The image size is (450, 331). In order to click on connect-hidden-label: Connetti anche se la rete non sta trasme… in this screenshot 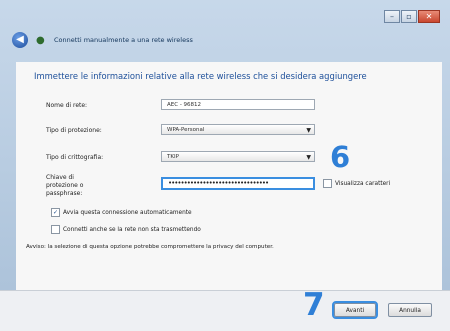, I will do `click(132, 229)`.